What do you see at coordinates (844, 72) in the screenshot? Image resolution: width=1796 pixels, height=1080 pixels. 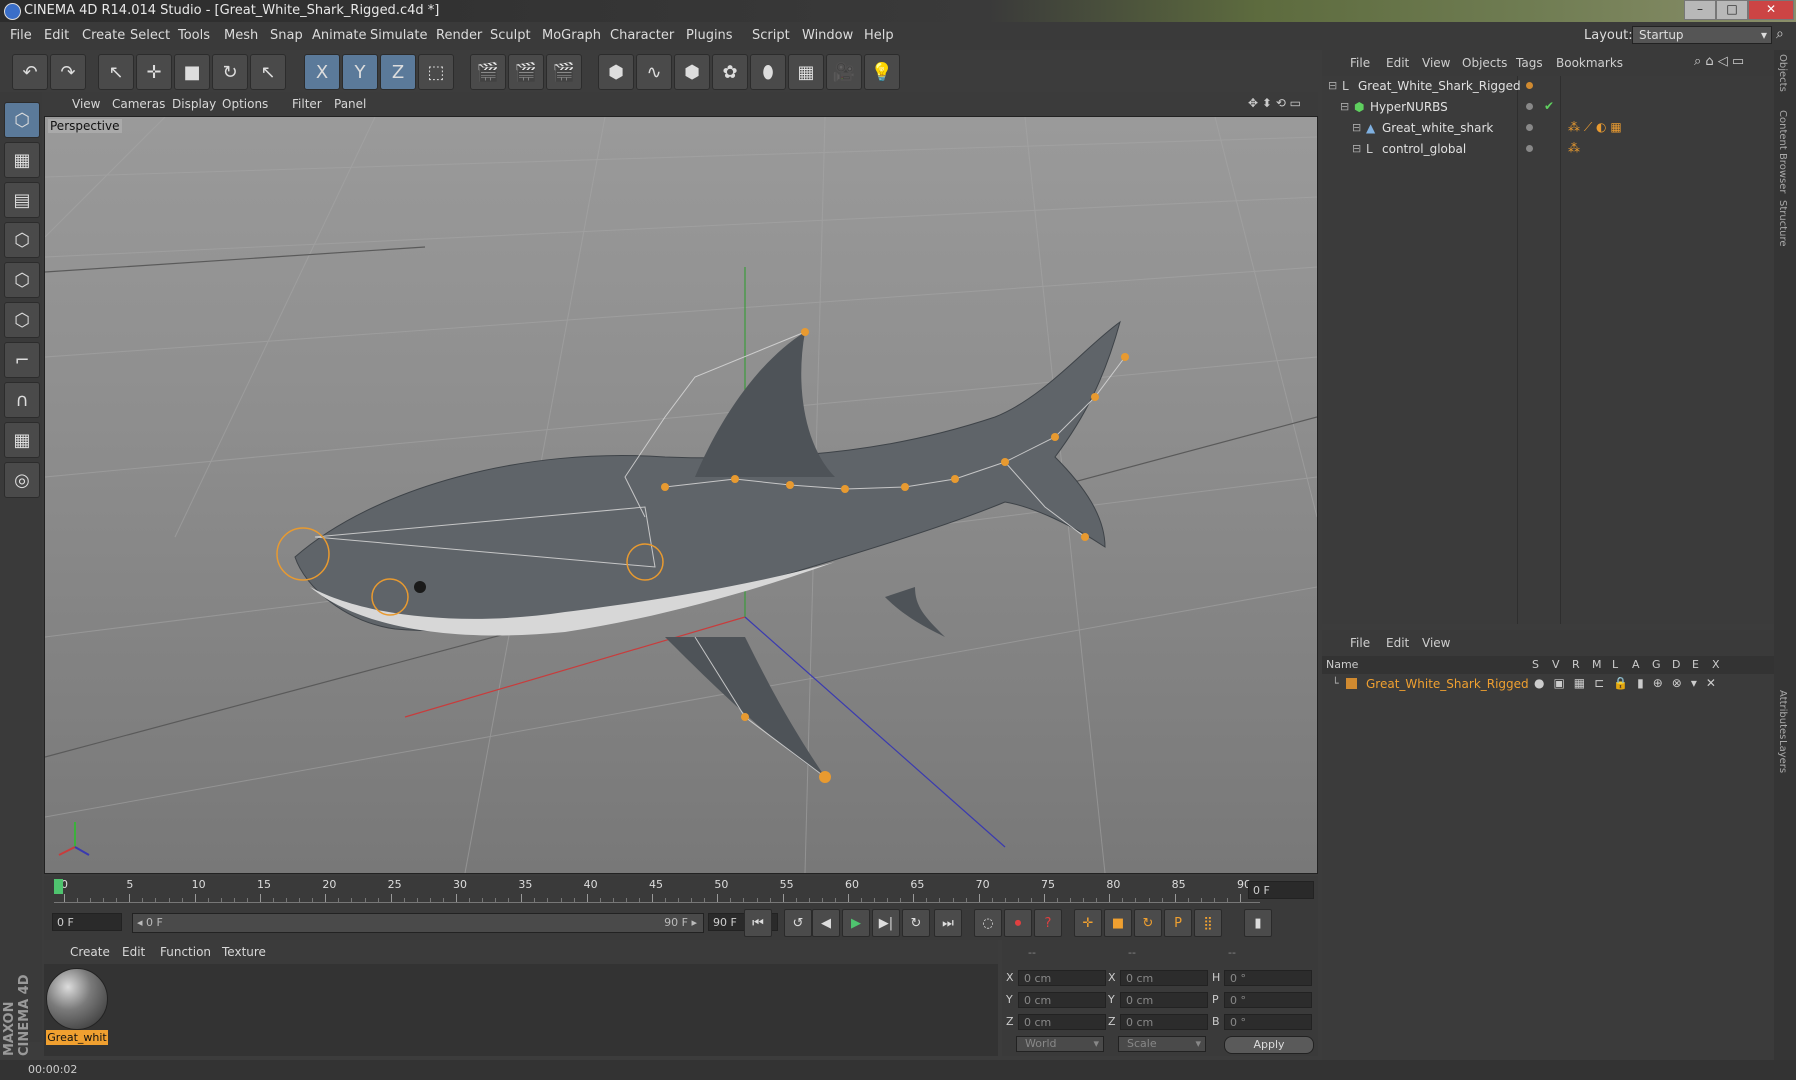 I see `camera-icon: 🎥` at bounding box center [844, 72].